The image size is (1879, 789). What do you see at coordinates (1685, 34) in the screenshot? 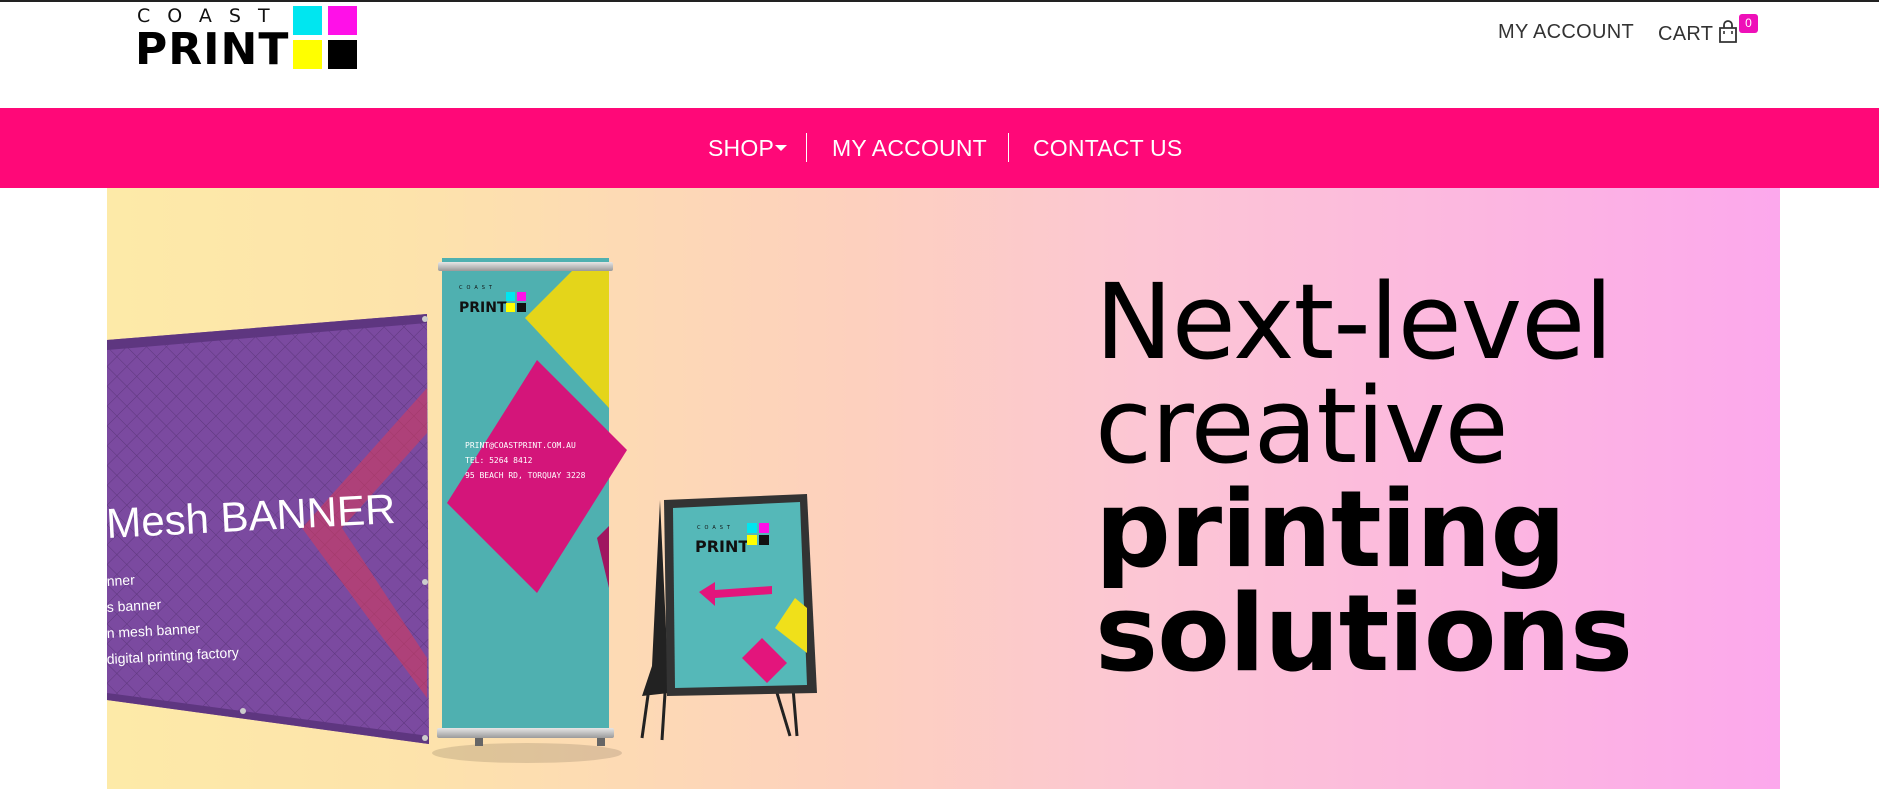
I see `header-cart-link: CART` at bounding box center [1685, 34].